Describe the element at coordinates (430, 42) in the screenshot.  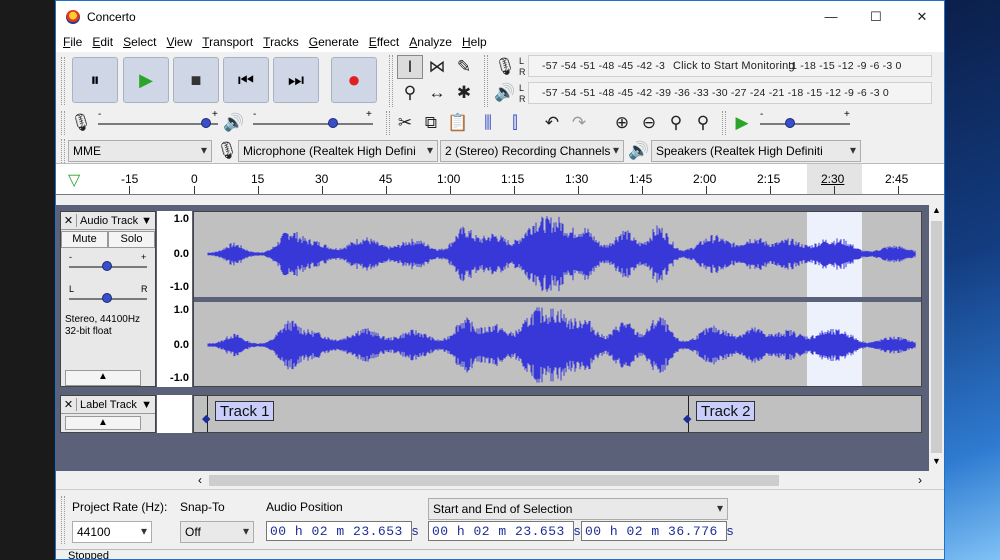
I see `menu-analyze: Analyze` at that location.